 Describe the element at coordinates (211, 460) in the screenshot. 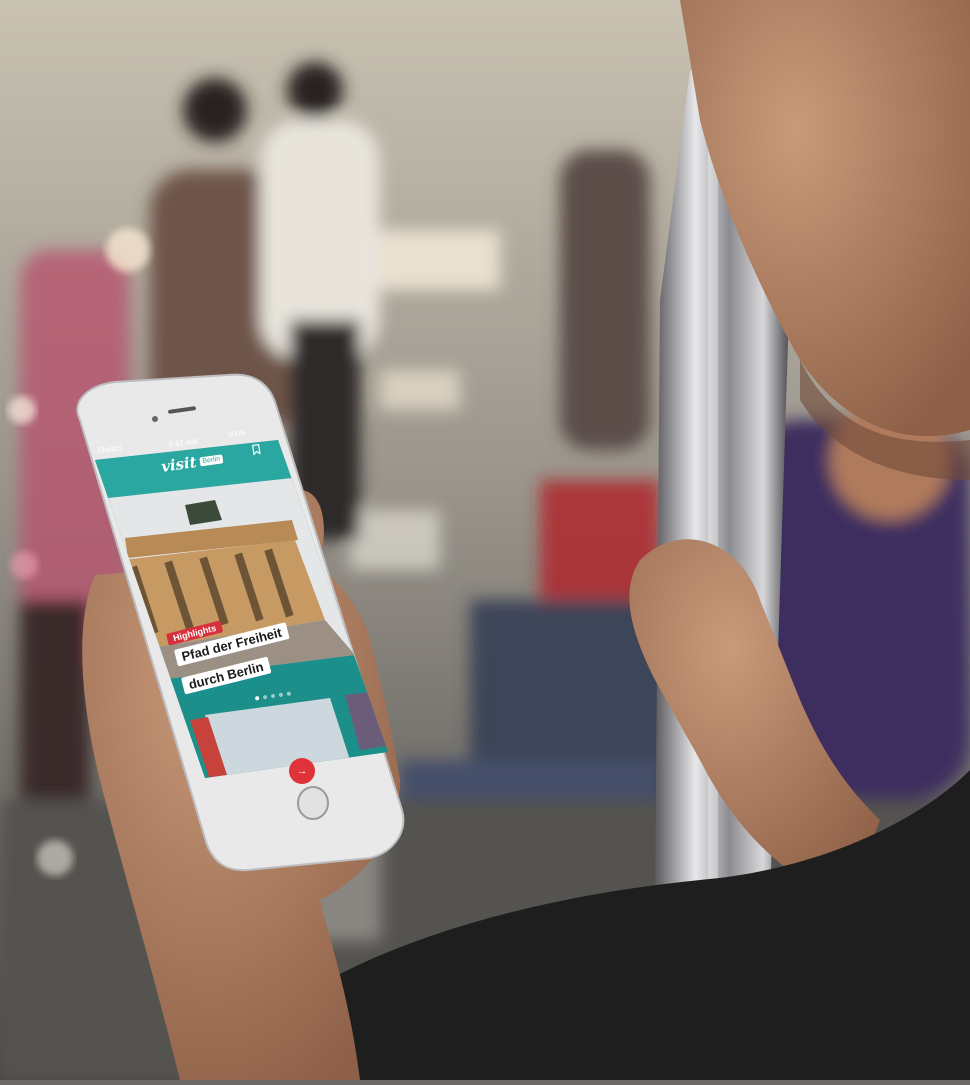

I see `logo-badge: Berlin` at that location.